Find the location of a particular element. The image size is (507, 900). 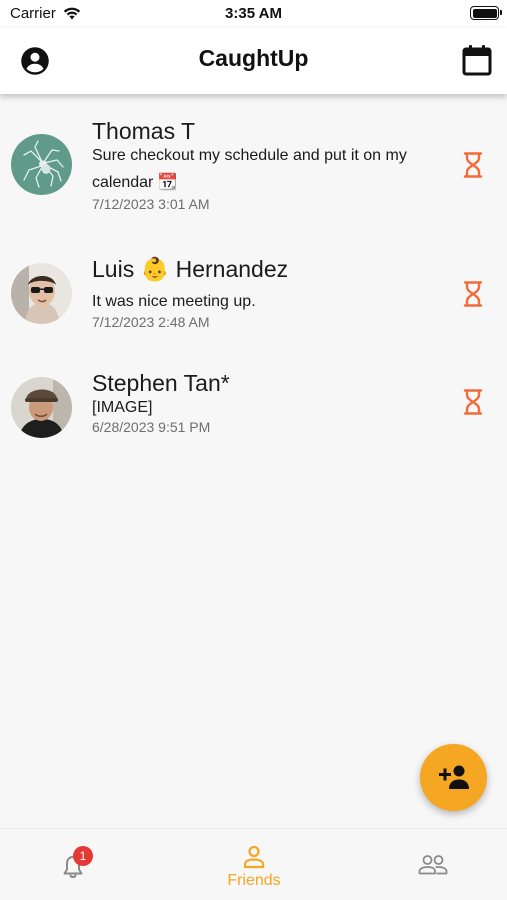

friend-name: Thomas T is located at coordinates (144, 131).